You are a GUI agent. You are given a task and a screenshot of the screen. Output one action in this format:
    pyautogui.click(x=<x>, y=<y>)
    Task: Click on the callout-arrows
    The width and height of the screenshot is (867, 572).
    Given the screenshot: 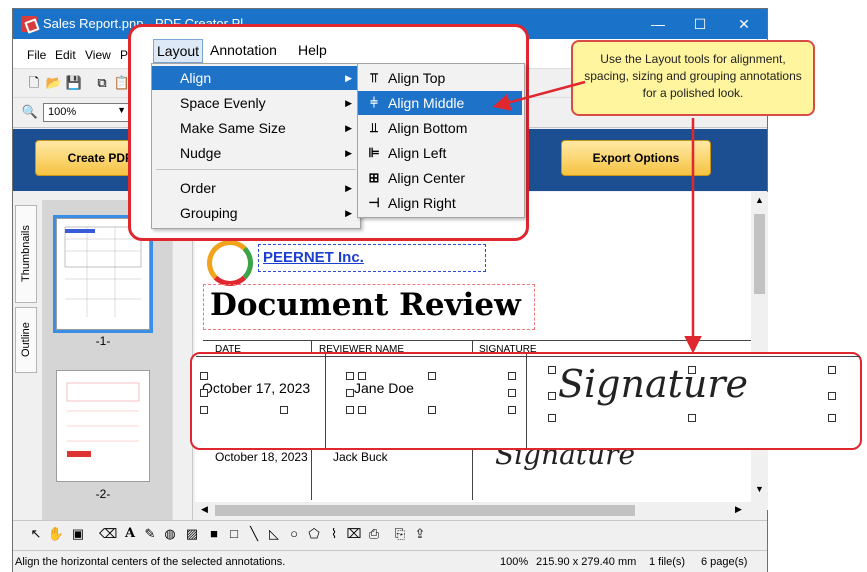 What is the action you would take?
    pyautogui.click(x=597, y=217)
    